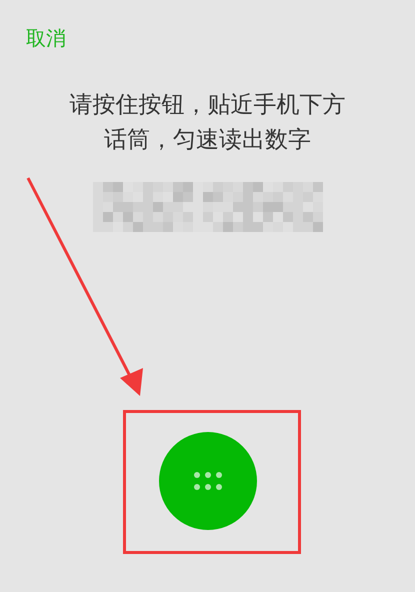 This screenshot has height=592, width=415. What do you see at coordinates (46, 38) in the screenshot?
I see `cancel-link: 取消` at bounding box center [46, 38].